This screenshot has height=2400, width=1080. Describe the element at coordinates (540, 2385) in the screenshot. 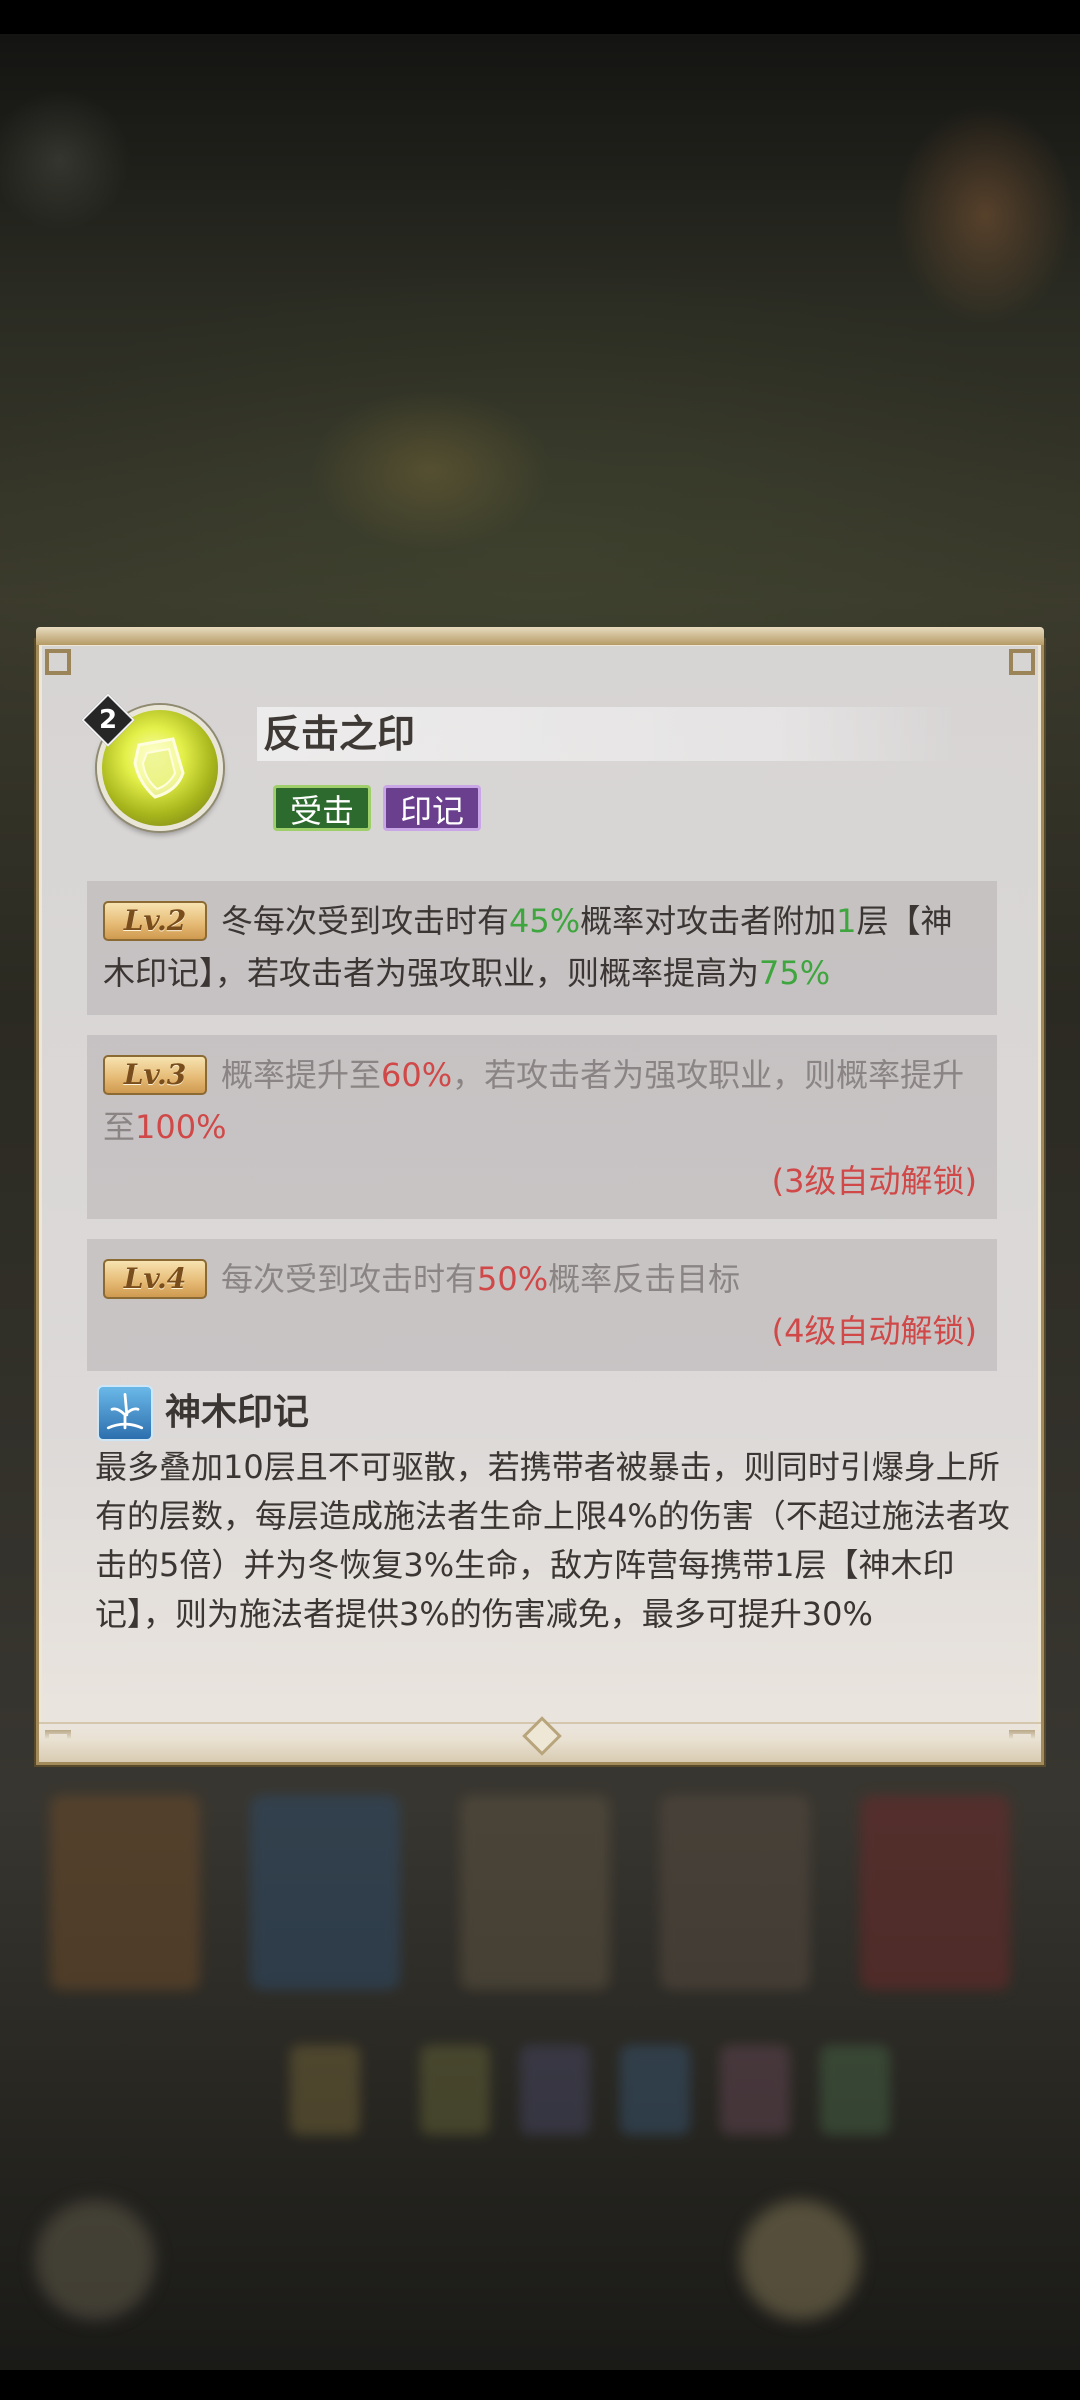

I see `nav-bar` at that location.